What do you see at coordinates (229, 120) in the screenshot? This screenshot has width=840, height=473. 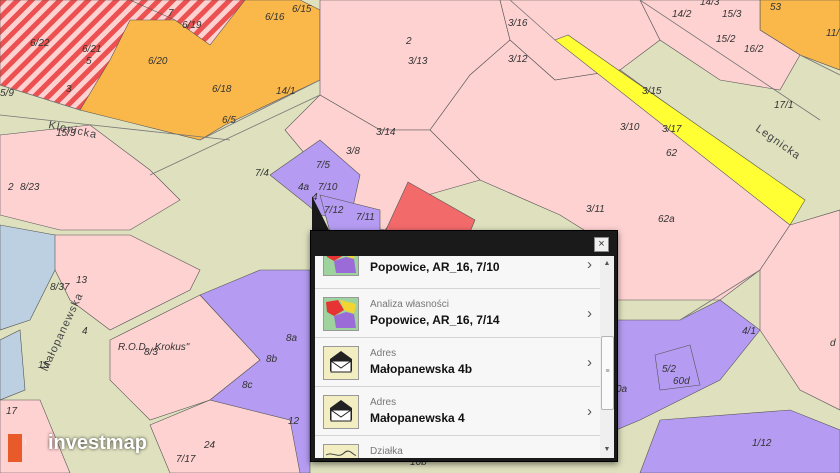 I see `svg-text: 6/5` at bounding box center [229, 120].